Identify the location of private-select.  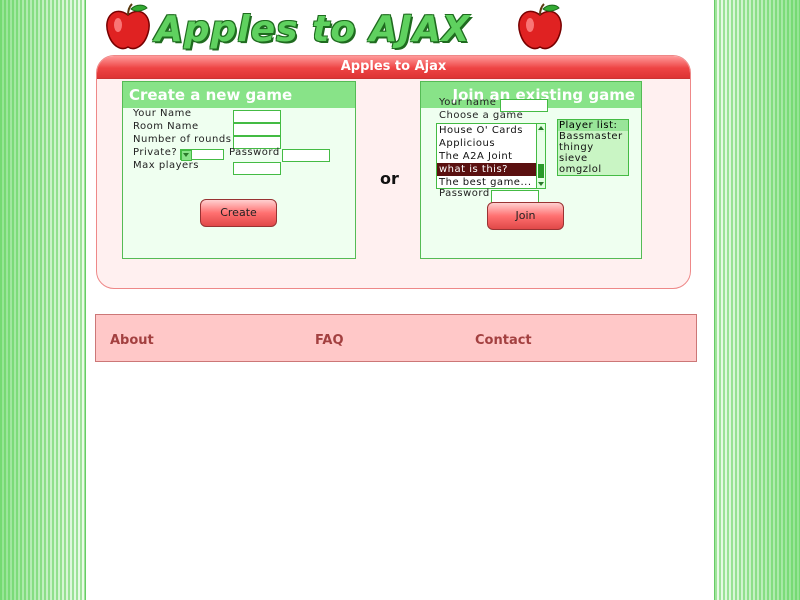
(202, 155).